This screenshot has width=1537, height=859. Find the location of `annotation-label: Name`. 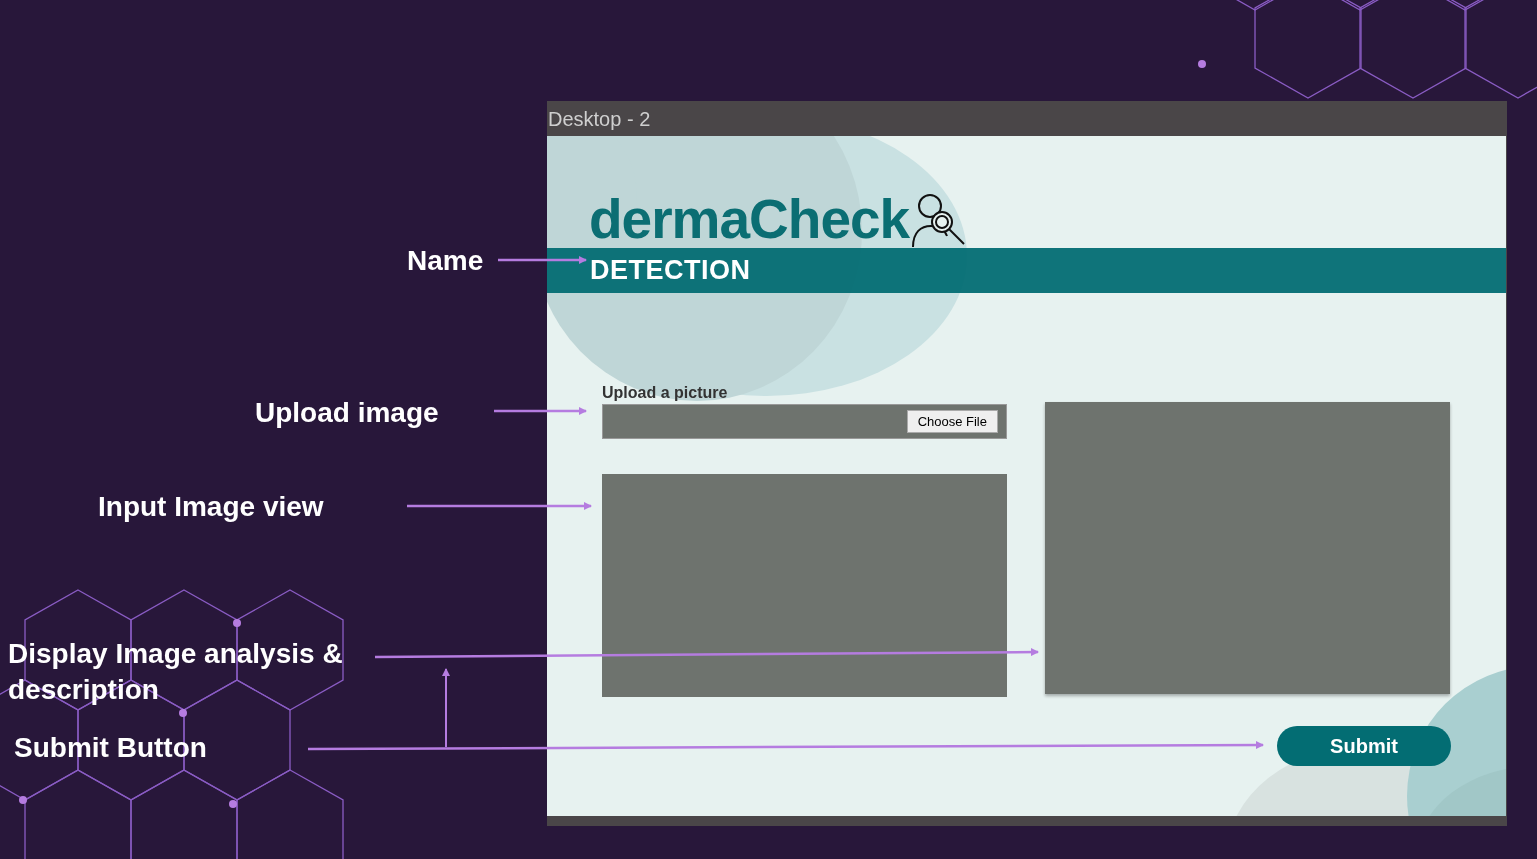

annotation-label: Name is located at coordinates (445, 261).